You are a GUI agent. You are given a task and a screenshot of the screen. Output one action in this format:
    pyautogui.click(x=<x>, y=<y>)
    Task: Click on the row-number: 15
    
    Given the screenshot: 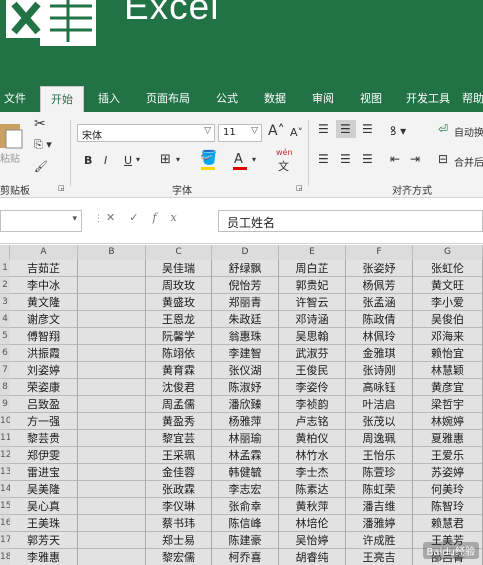 What is the action you would take?
    pyautogui.click(x=5, y=506)
    